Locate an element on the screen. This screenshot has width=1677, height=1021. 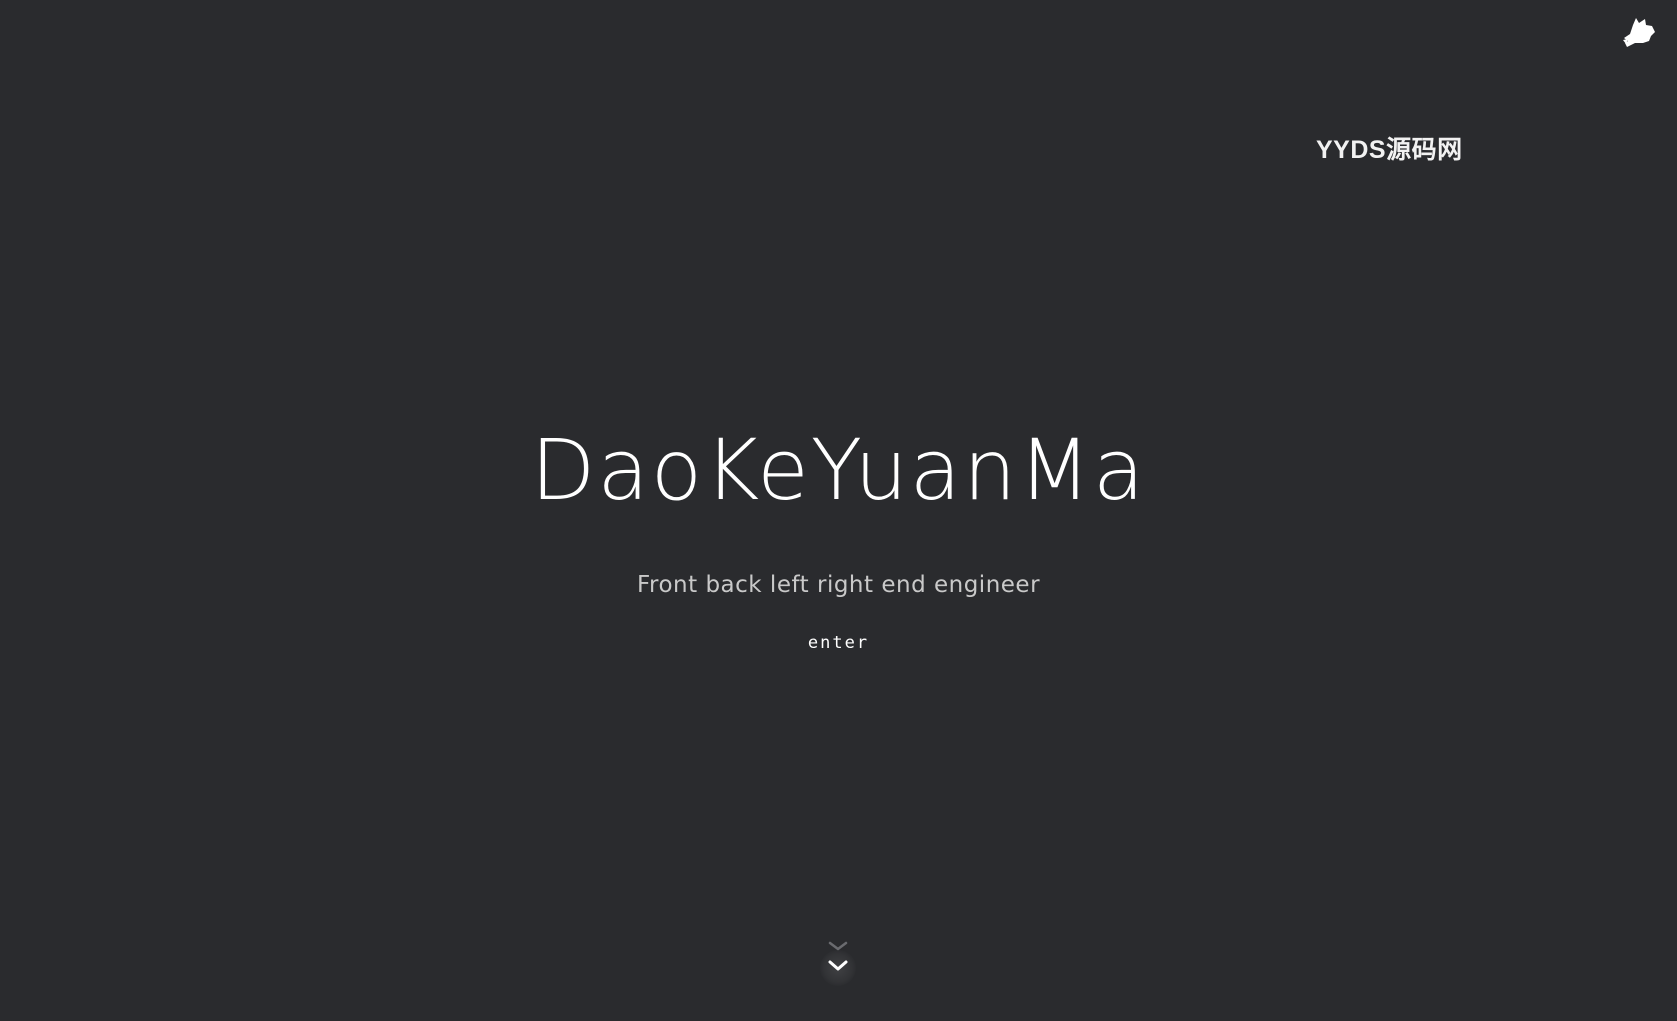
enter-link: enter is located at coordinates (838, 643).